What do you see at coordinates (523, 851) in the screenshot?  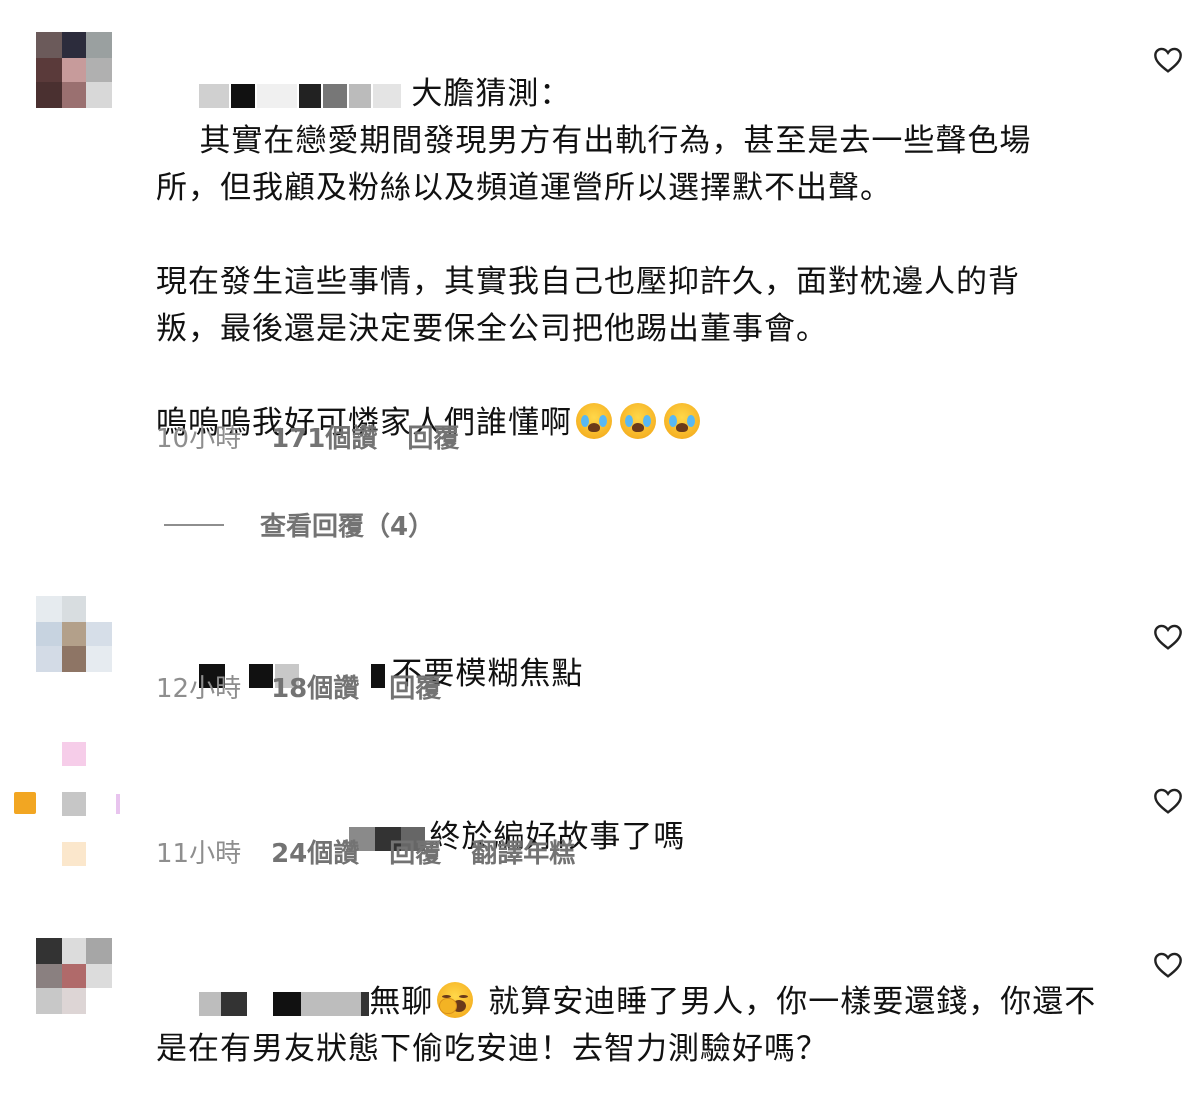 I see `translate-button: 翻譯年糕` at bounding box center [523, 851].